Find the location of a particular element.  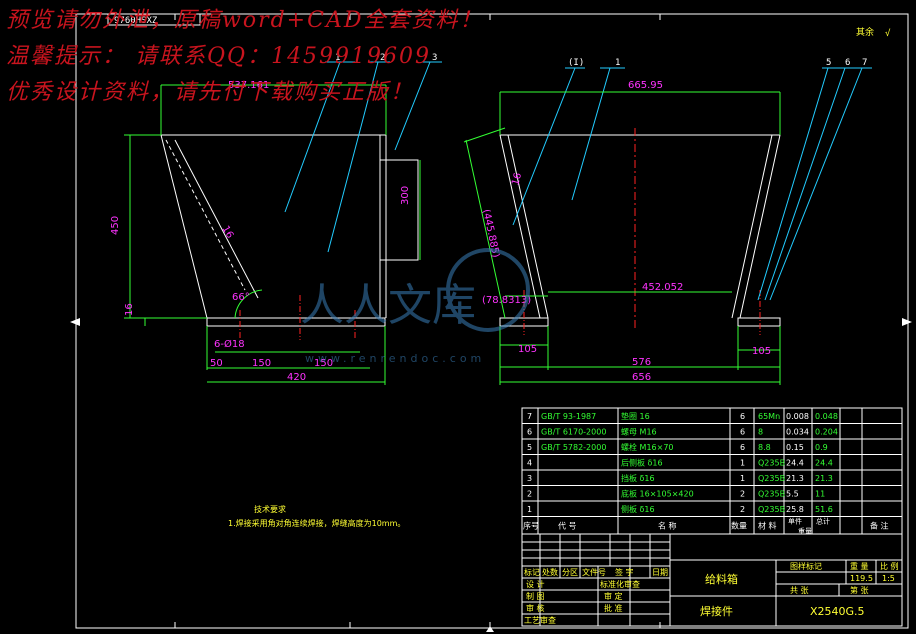

bom-header-name: 名 称 is located at coordinates (667, 526).